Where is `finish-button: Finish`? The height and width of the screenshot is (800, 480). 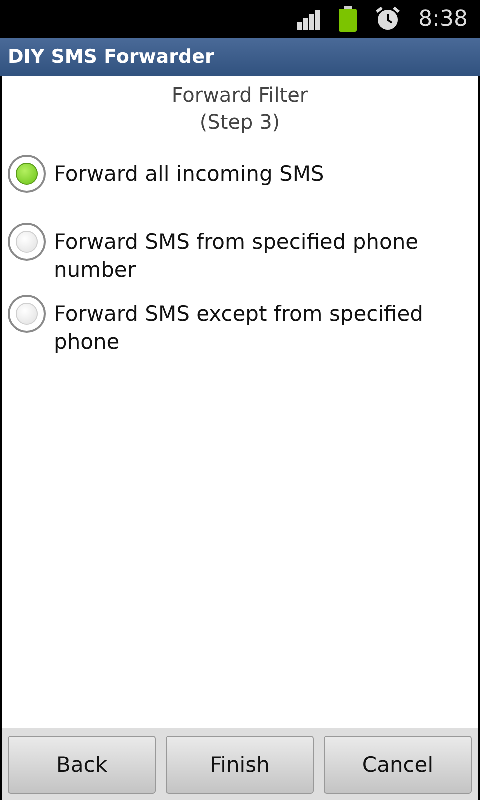 finish-button: Finish is located at coordinates (240, 765).